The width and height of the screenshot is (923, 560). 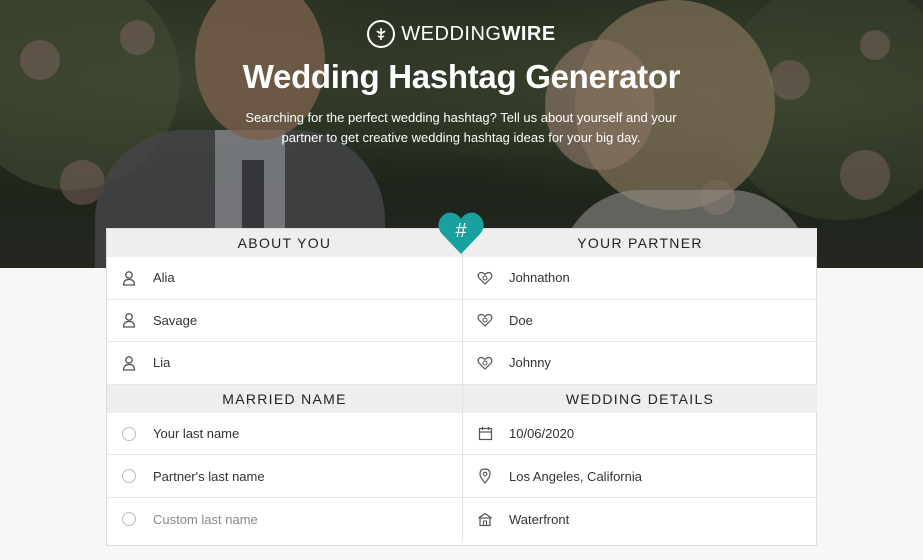 I want to click on wedding-details-heading: WEDDING DETAILS, so click(x=640, y=398).